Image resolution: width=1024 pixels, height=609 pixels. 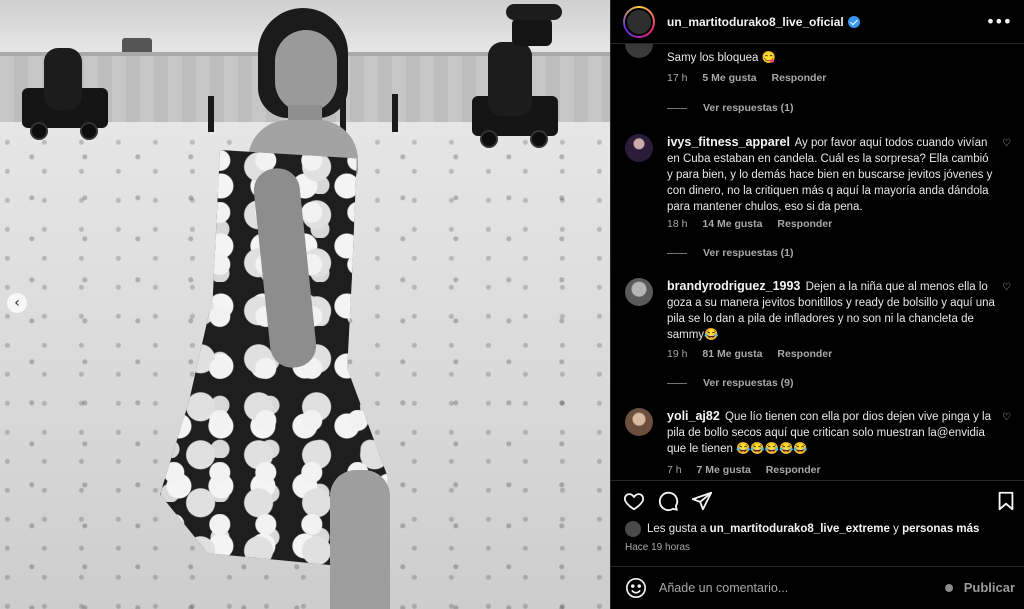 I want to click on liker-avatar, so click(x=633, y=529).